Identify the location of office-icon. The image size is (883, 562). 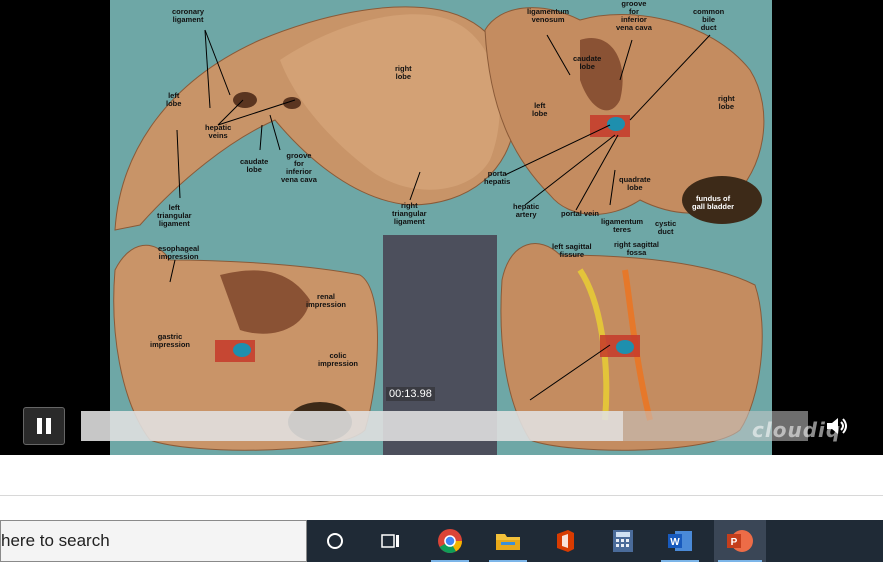
(565, 541).